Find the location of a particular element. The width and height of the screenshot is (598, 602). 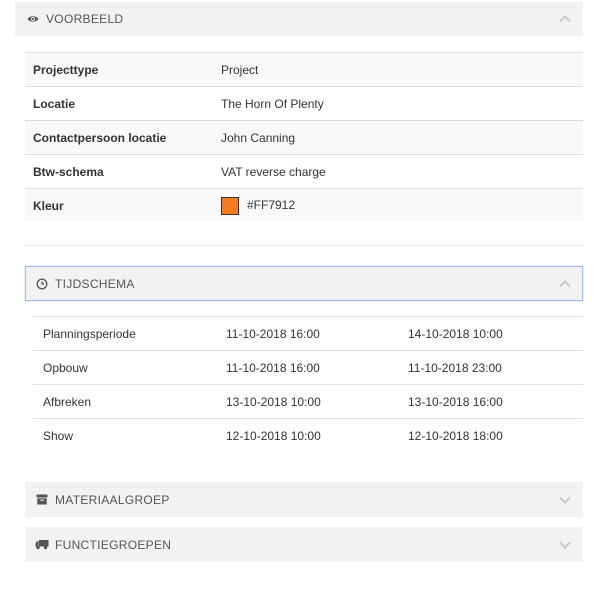

color-swatch is located at coordinates (230, 205).